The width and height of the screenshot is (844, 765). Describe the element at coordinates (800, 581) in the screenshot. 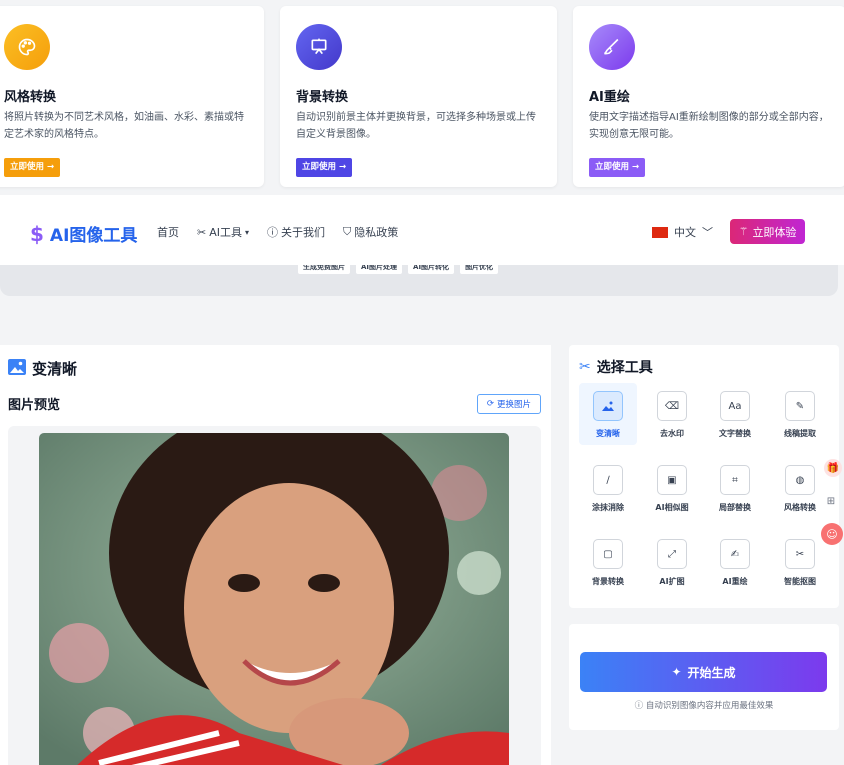

I see `tool-label: 智能抠图` at that location.